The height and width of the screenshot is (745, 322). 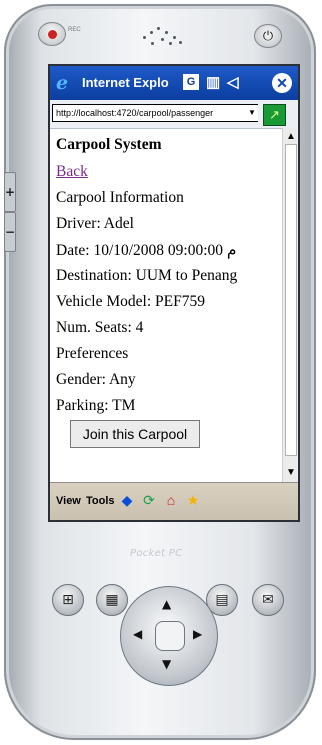 What do you see at coordinates (96, 405) in the screenshot?
I see `parking-text: Parking: TM` at bounding box center [96, 405].